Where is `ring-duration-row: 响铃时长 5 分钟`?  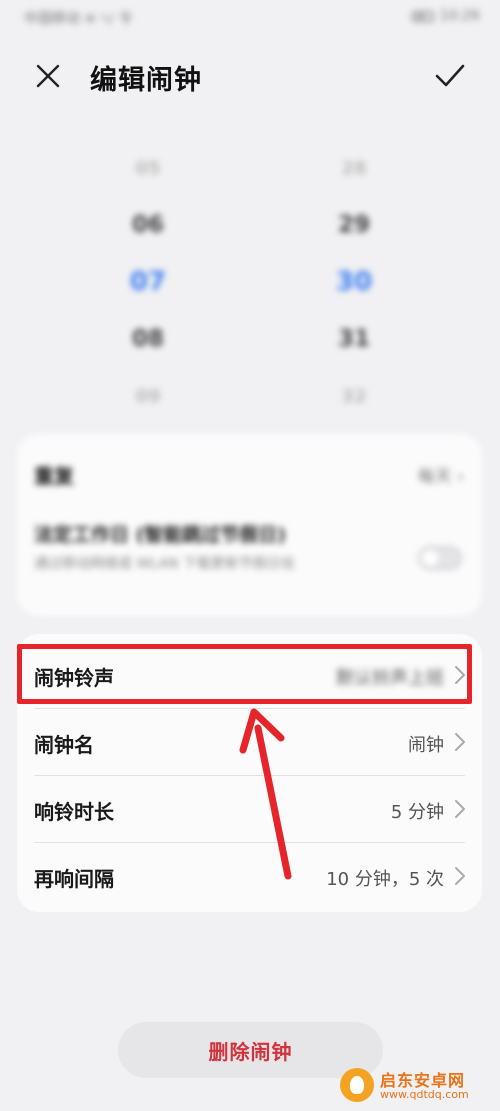
ring-duration-row: 响铃时长 5 分钟 is located at coordinates (249, 809).